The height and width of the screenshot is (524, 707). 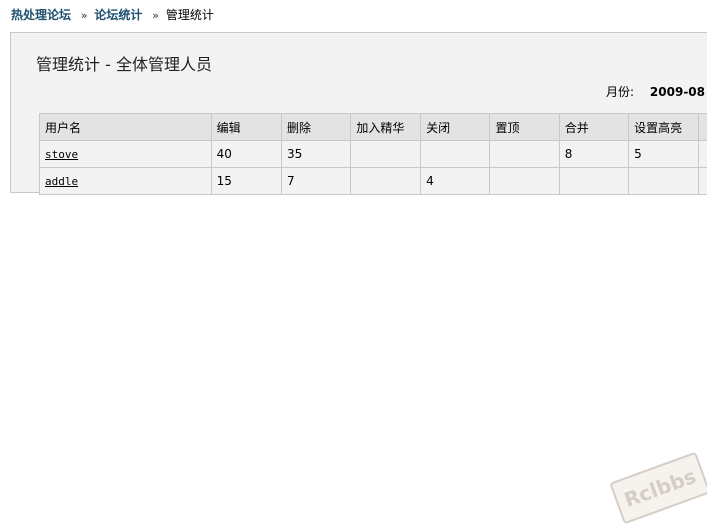 I want to click on watermark-logo: Rclbbs, so click(x=658, y=488).